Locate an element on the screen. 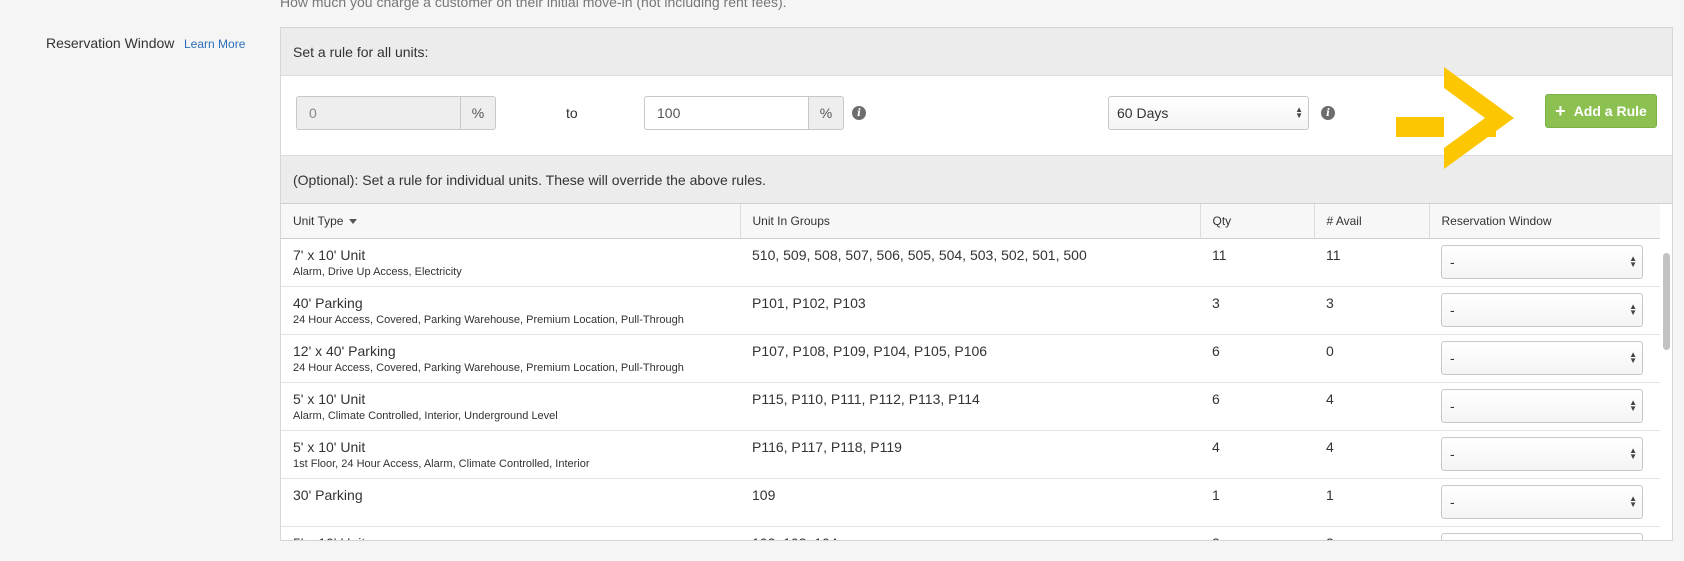  unit-groups: P115, P110, P111, P112, P113, P114 is located at coordinates (970, 406).